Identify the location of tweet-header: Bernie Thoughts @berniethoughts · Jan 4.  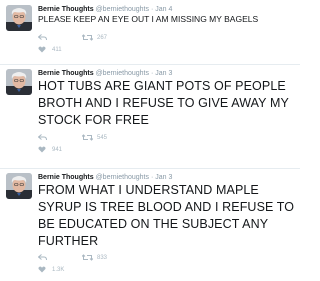
(105, 9).